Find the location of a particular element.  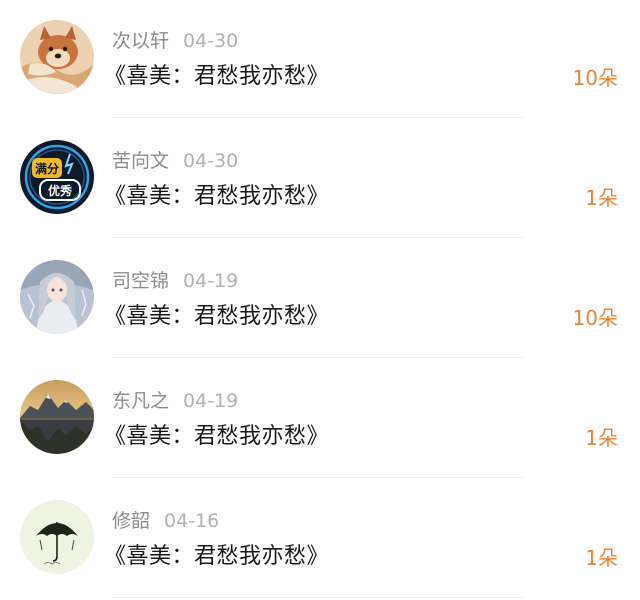

umbrella-avatar is located at coordinates (57, 537).